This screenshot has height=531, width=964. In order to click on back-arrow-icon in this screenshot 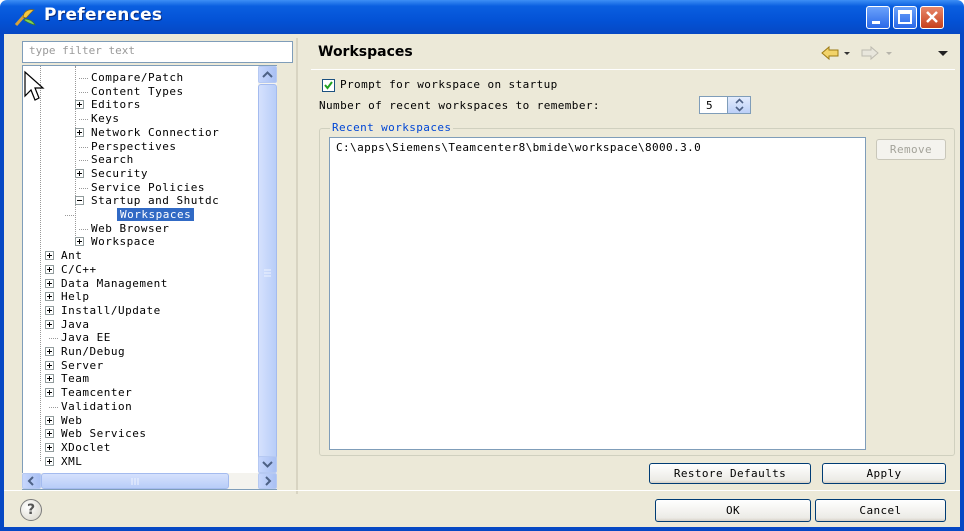, I will do `click(830, 53)`.